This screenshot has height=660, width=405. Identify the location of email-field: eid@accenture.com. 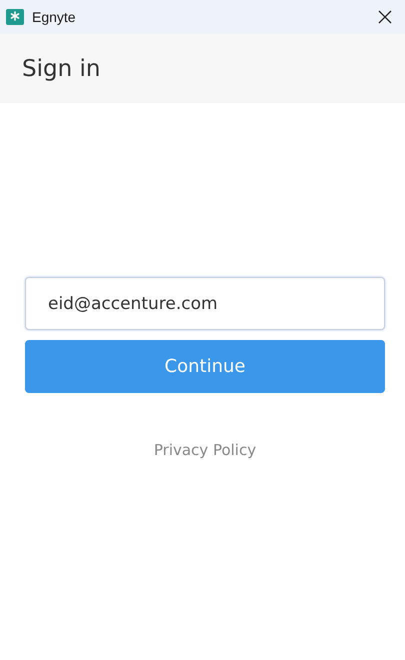
(205, 303).